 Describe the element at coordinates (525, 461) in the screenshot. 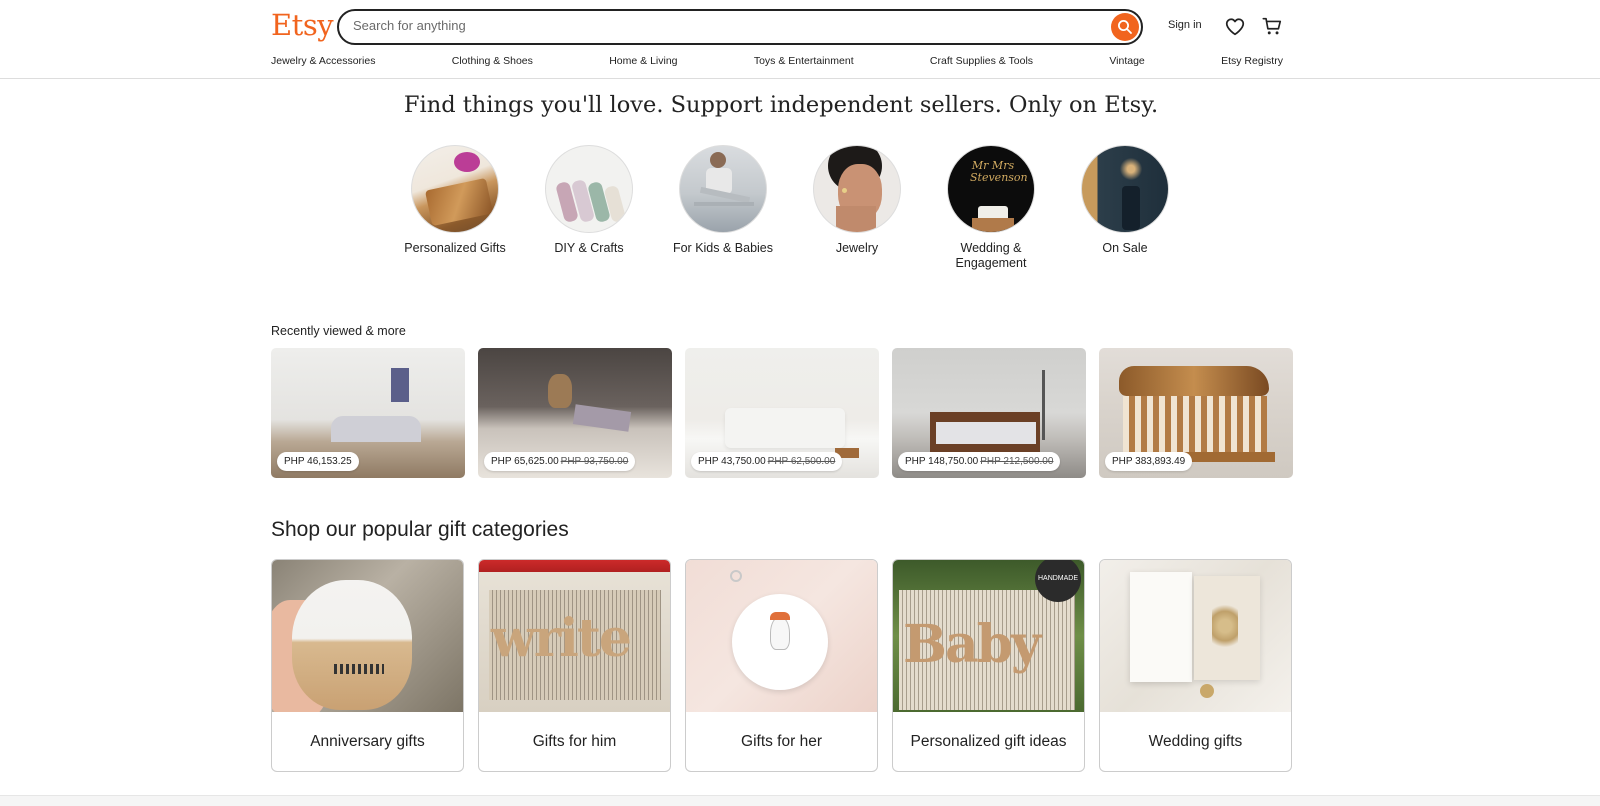

I see `price: PHP 65,625.00` at that location.